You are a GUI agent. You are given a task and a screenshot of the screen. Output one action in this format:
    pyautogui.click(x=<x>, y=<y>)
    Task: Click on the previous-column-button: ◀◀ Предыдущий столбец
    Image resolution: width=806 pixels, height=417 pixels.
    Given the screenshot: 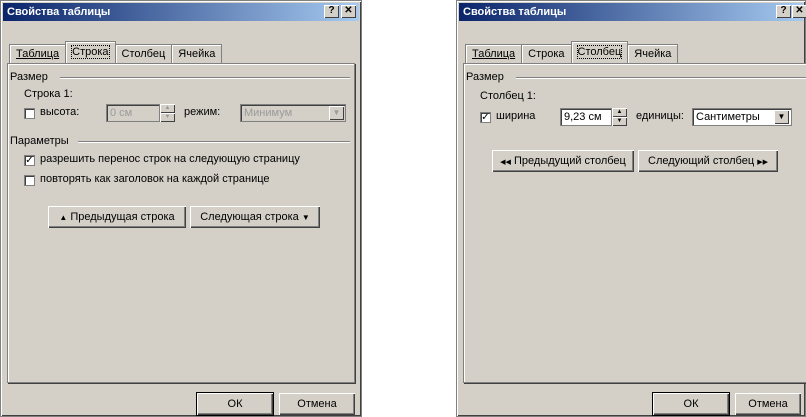 What is the action you would take?
    pyautogui.click(x=563, y=161)
    